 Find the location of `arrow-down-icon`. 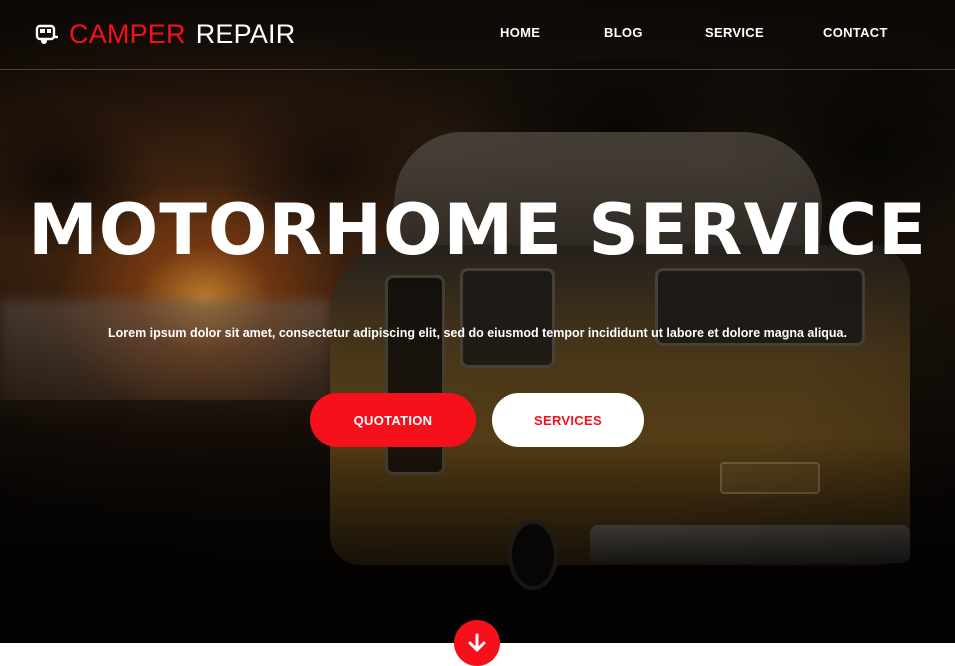

arrow-down-icon is located at coordinates (477, 642).